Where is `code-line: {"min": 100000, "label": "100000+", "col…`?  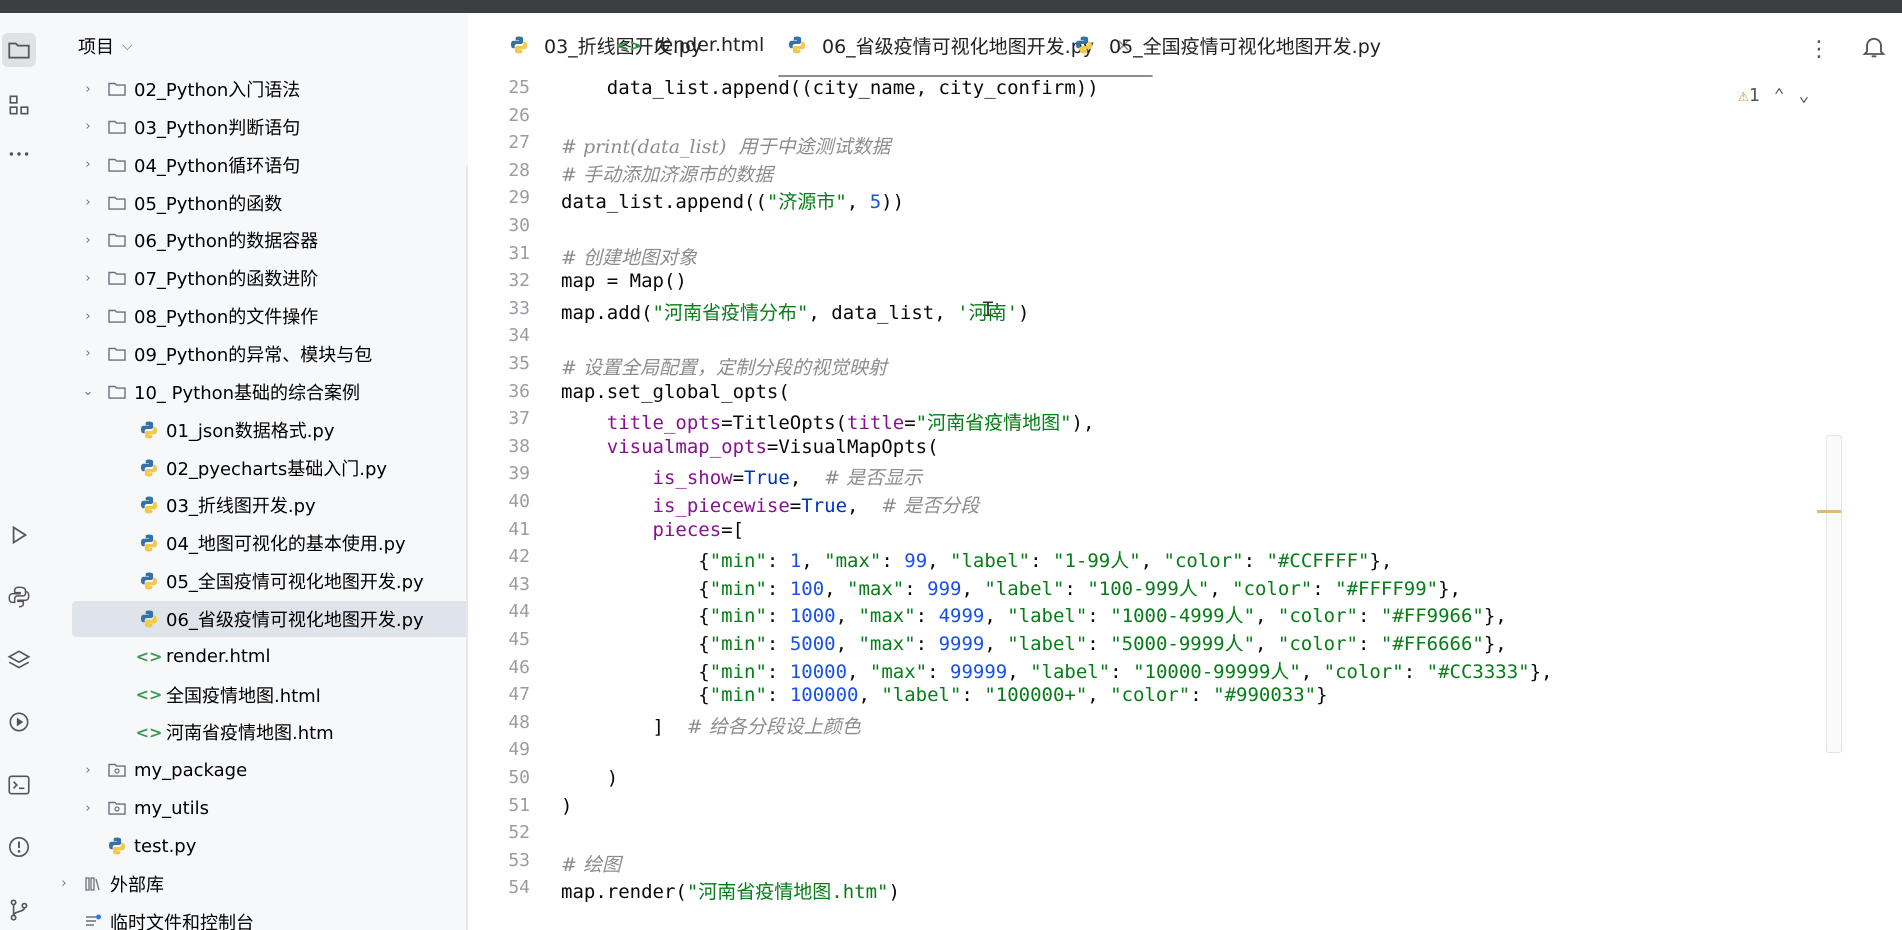 code-line: {"min": 100000, "label": "100000+", "col… is located at coordinates (944, 695).